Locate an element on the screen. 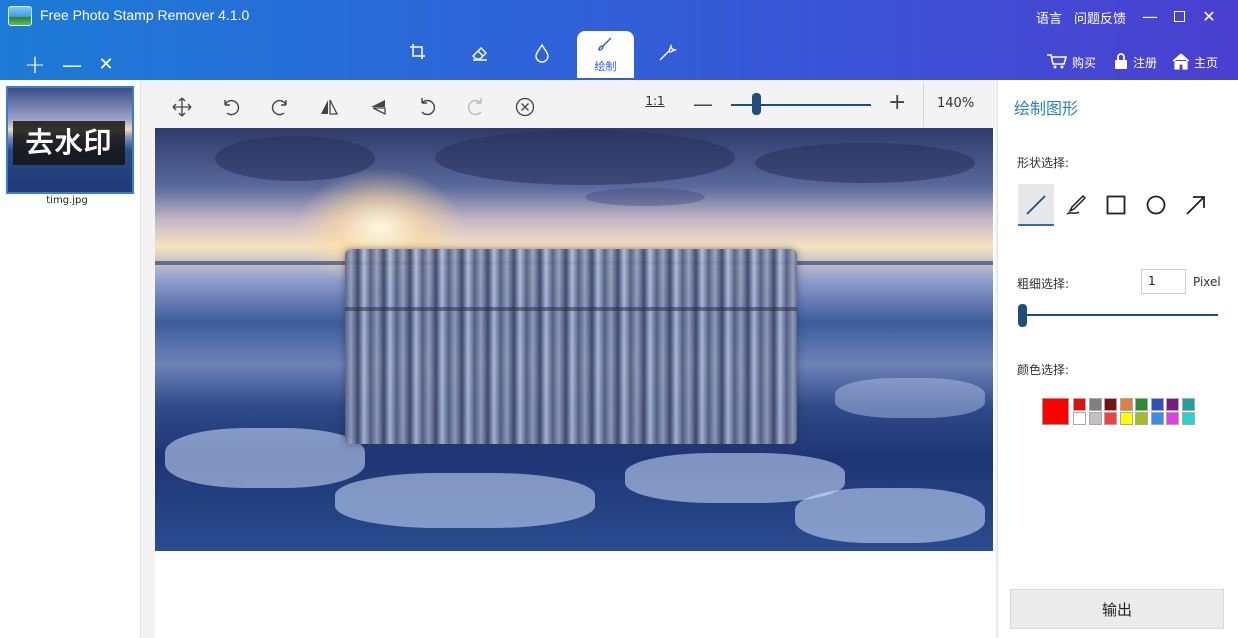 The width and height of the screenshot is (1238, 638). thickness-unit: Pixel is located at coordinates (1207, 282).